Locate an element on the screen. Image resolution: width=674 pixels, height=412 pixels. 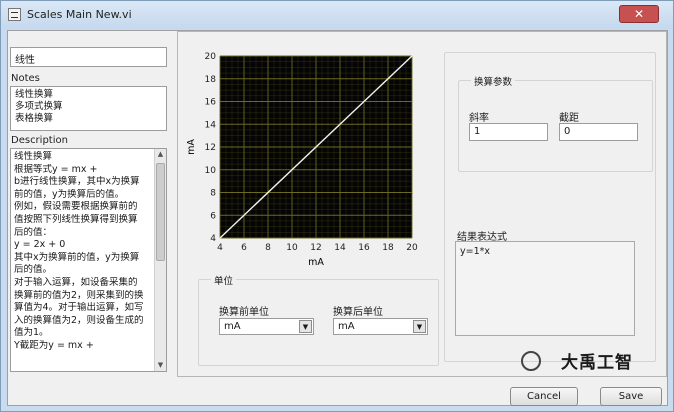
watermark: 大禹工智 is located at coordinates (594, 361).